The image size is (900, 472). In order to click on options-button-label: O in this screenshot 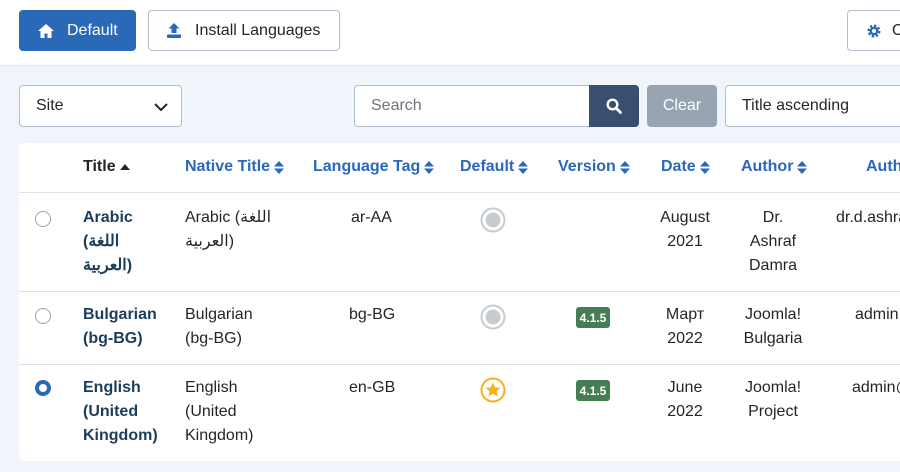, I will do `click(896, 30)`.